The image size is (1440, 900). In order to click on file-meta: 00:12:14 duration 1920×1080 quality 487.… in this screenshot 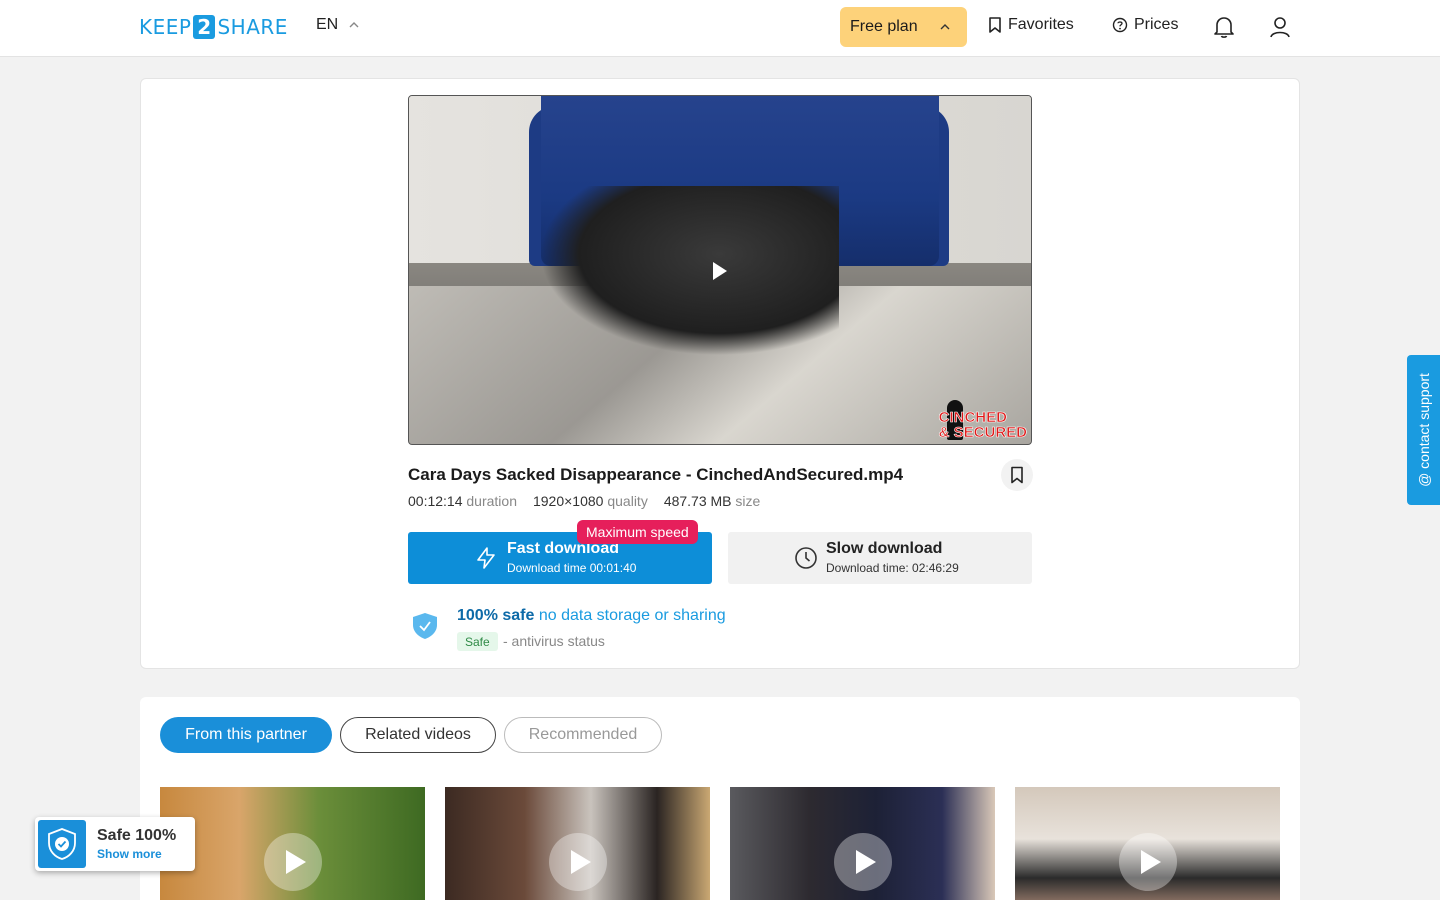, I will do `click(584, 501)`.